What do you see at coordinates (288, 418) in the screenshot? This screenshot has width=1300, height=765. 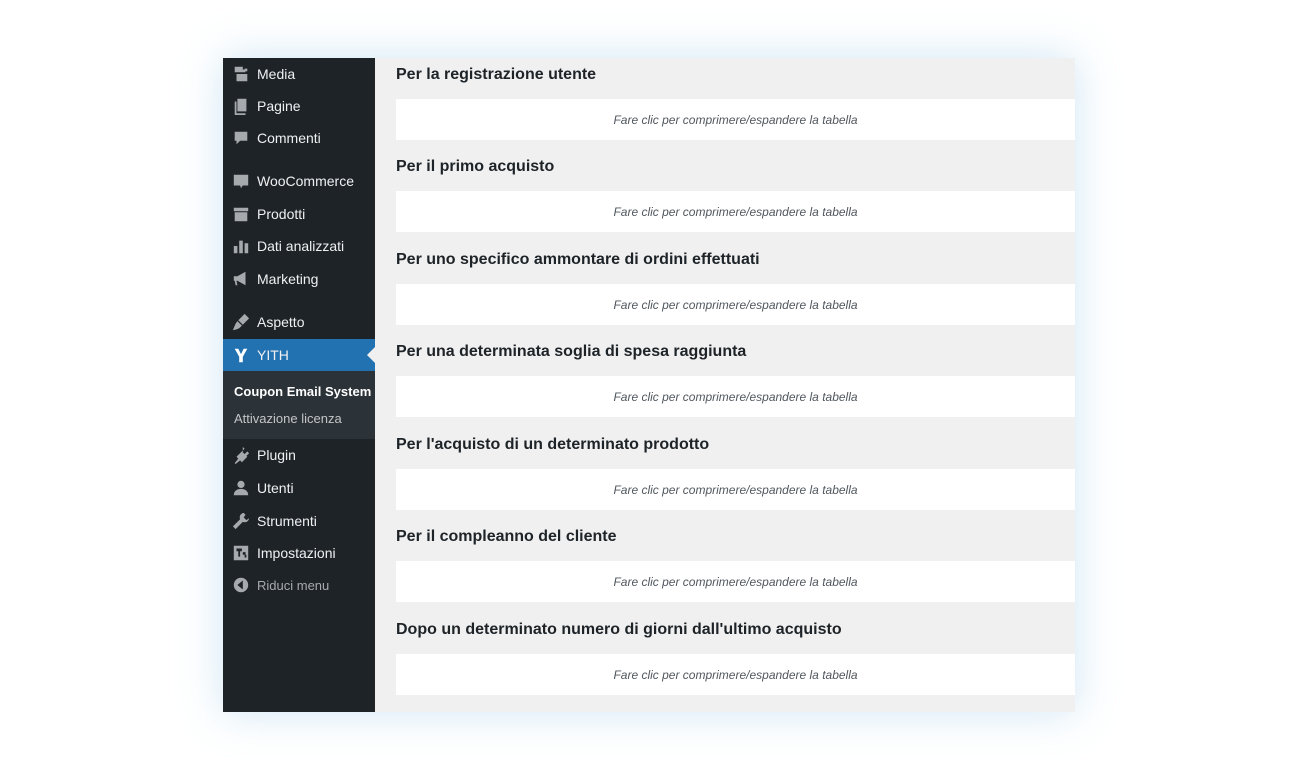 I see `submenu-item-attivazione-licenza: Attivazione licenza` at bounding box center [288, 418].